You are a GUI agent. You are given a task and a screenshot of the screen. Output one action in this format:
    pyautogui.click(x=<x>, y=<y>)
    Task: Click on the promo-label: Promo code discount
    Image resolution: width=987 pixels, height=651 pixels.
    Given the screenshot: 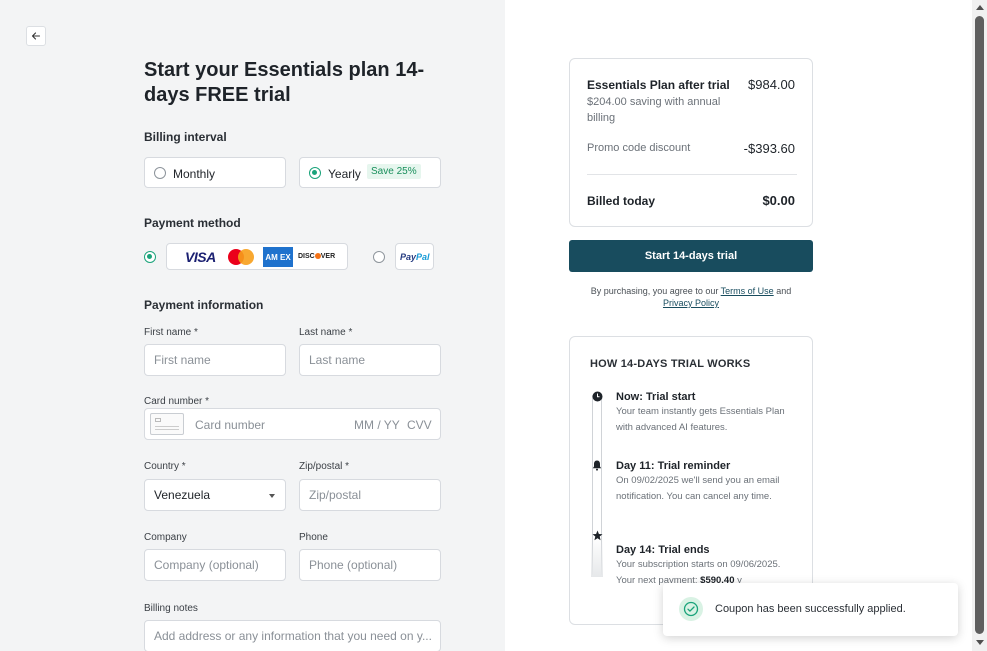 What is the action you would take?
    pyautogui.click(x=639, y=148)
    